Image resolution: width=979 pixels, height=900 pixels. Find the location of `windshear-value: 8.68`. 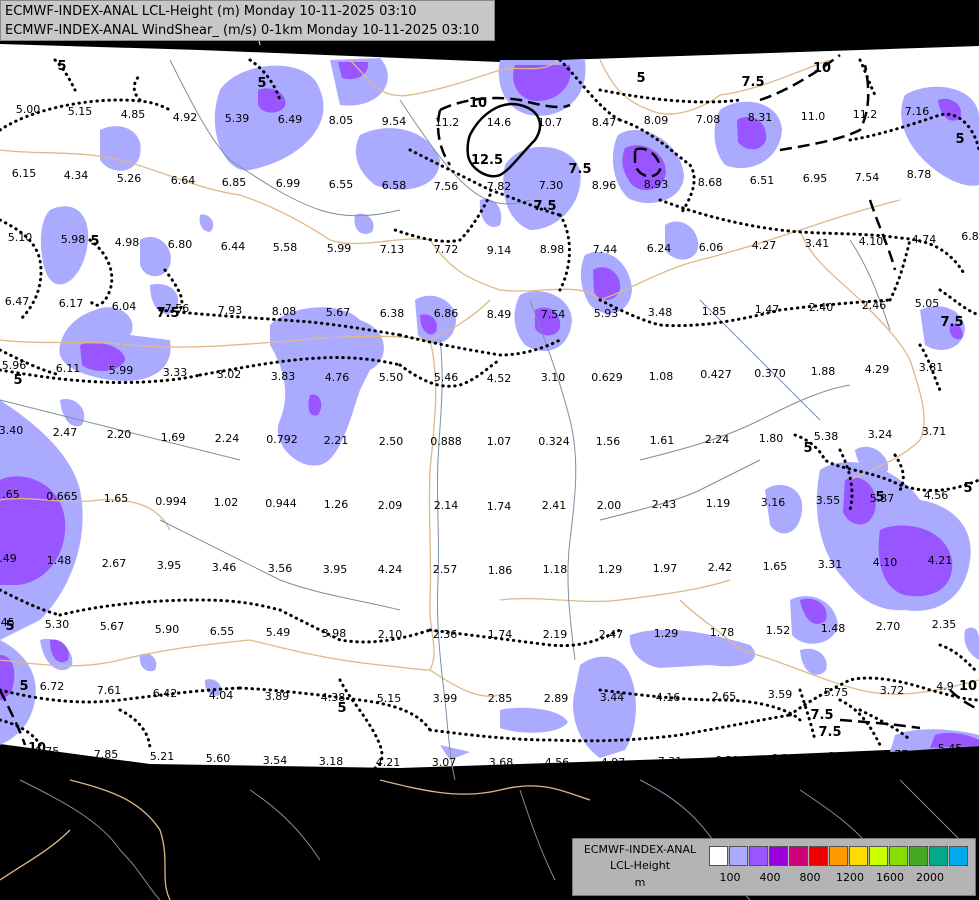

windshear-value: 8.68 is located at coordinates (710, 182).